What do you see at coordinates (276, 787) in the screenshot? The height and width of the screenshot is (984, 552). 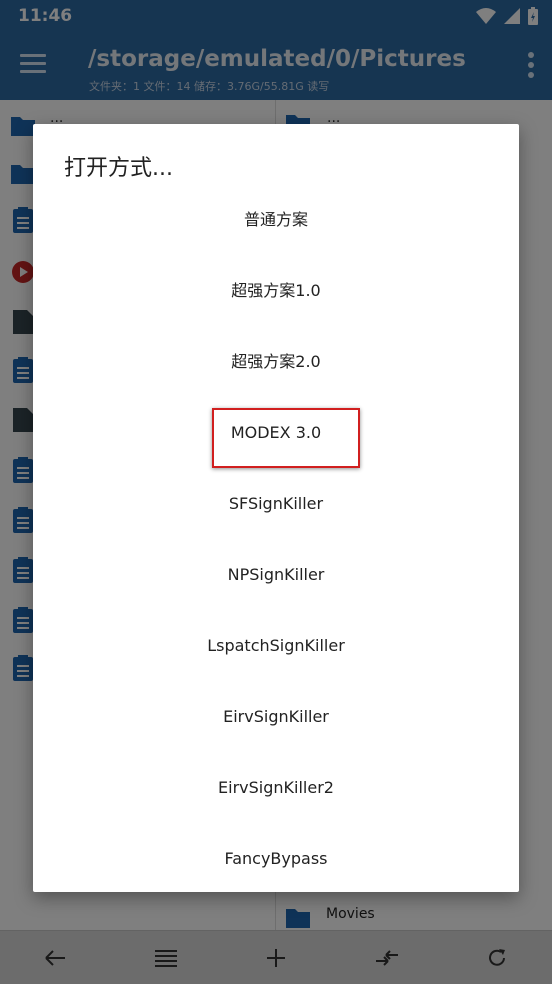 I see `option-eirvsignkiller2: EirvSignKiller2` at bounding box center [276, 787].